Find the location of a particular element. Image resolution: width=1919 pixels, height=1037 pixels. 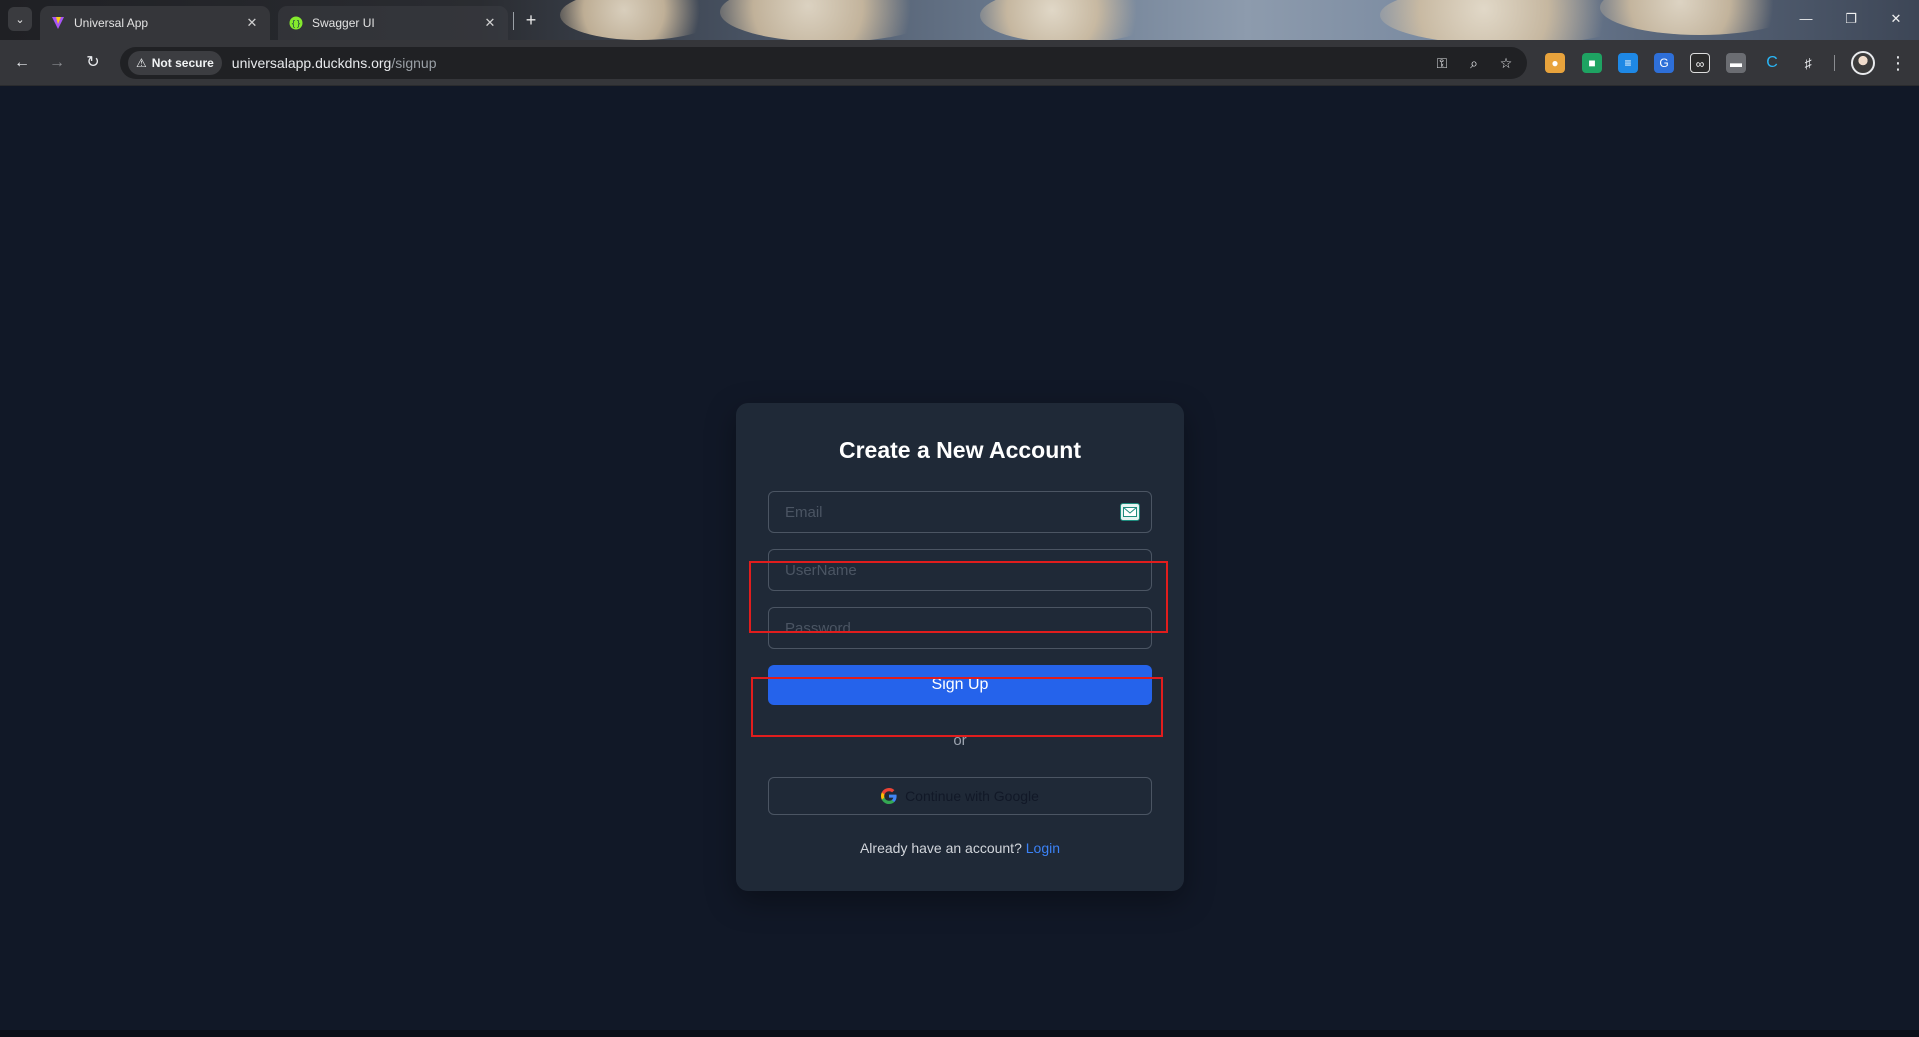

tab-divider is located at coordinates (513, 21).